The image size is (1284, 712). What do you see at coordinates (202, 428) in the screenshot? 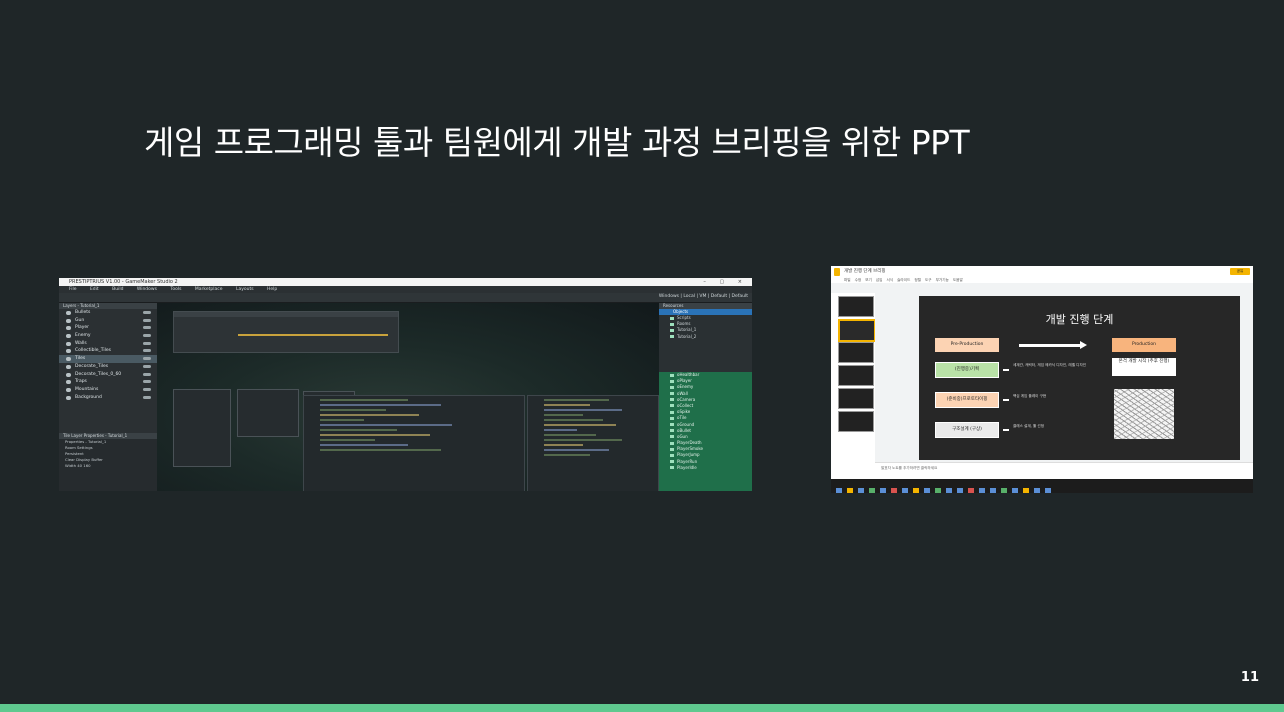
I see `object-editor-window` at bounding box center [202, 428].